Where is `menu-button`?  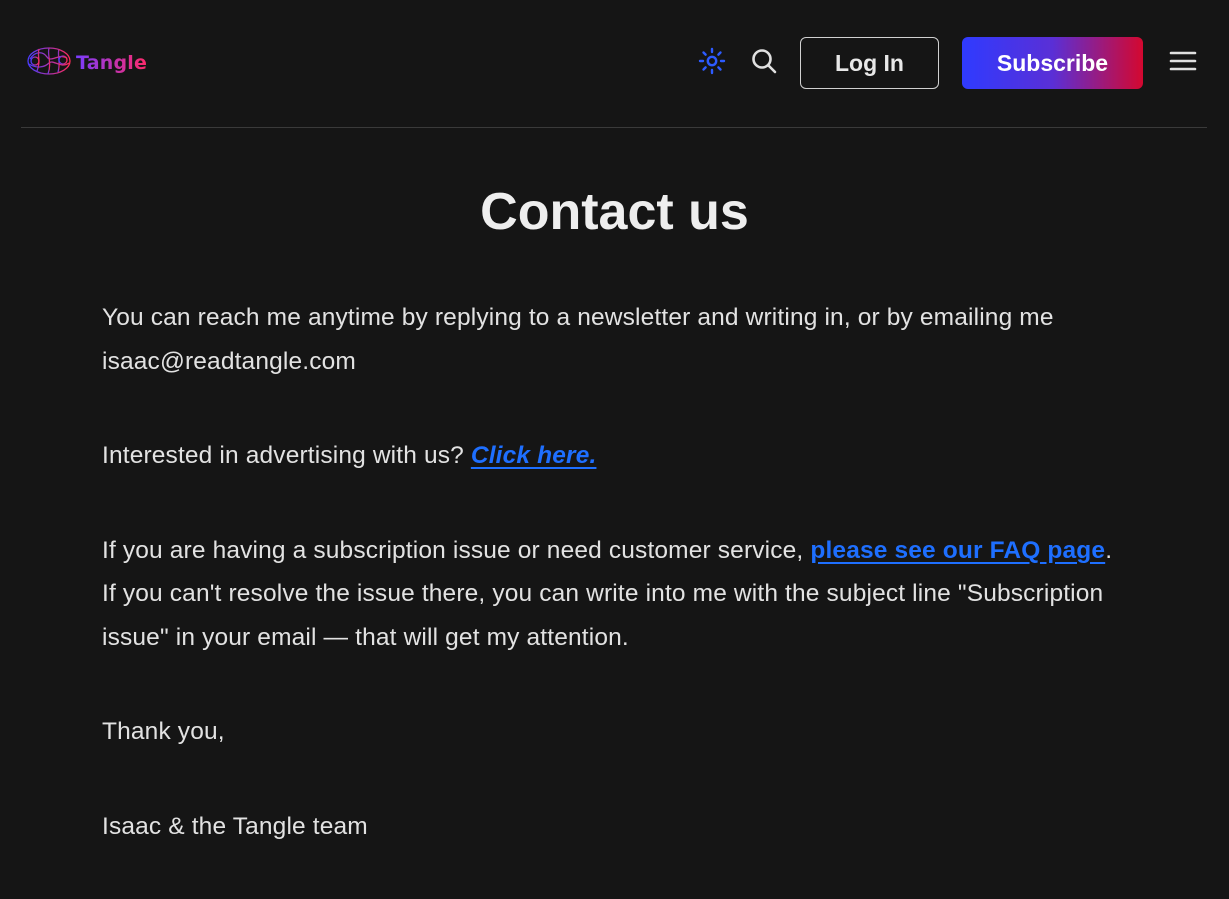
menu-button is located at coordinates (1183, 63).